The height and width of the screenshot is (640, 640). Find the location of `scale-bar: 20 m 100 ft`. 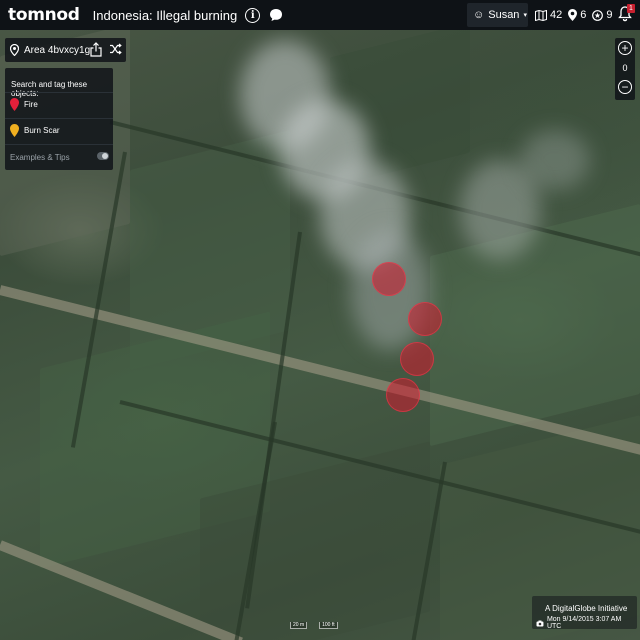

scale-bar: 20 m 100 ft is located at coordinates (314, 625).